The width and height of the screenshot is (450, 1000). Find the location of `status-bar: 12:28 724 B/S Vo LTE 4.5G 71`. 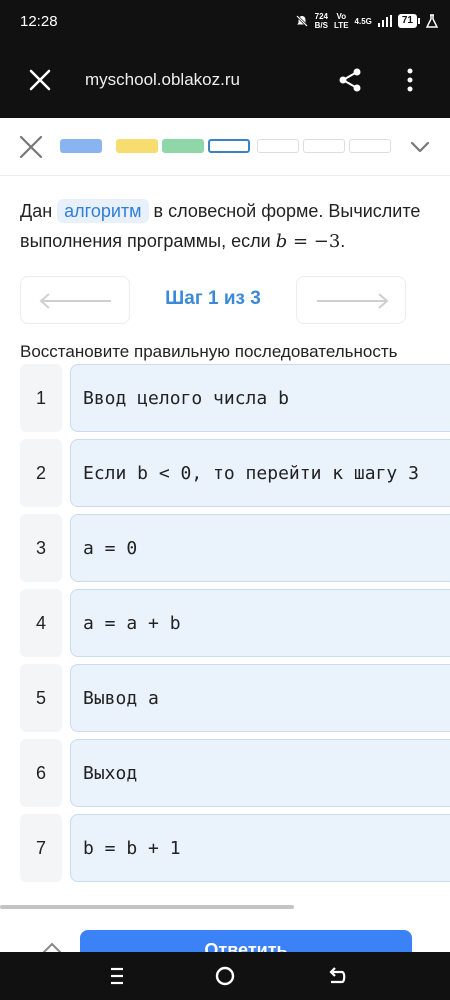

status-bar: 12:28 724 B/S Vo LTE 4.5G 71 is located at coordinates (225, 22).